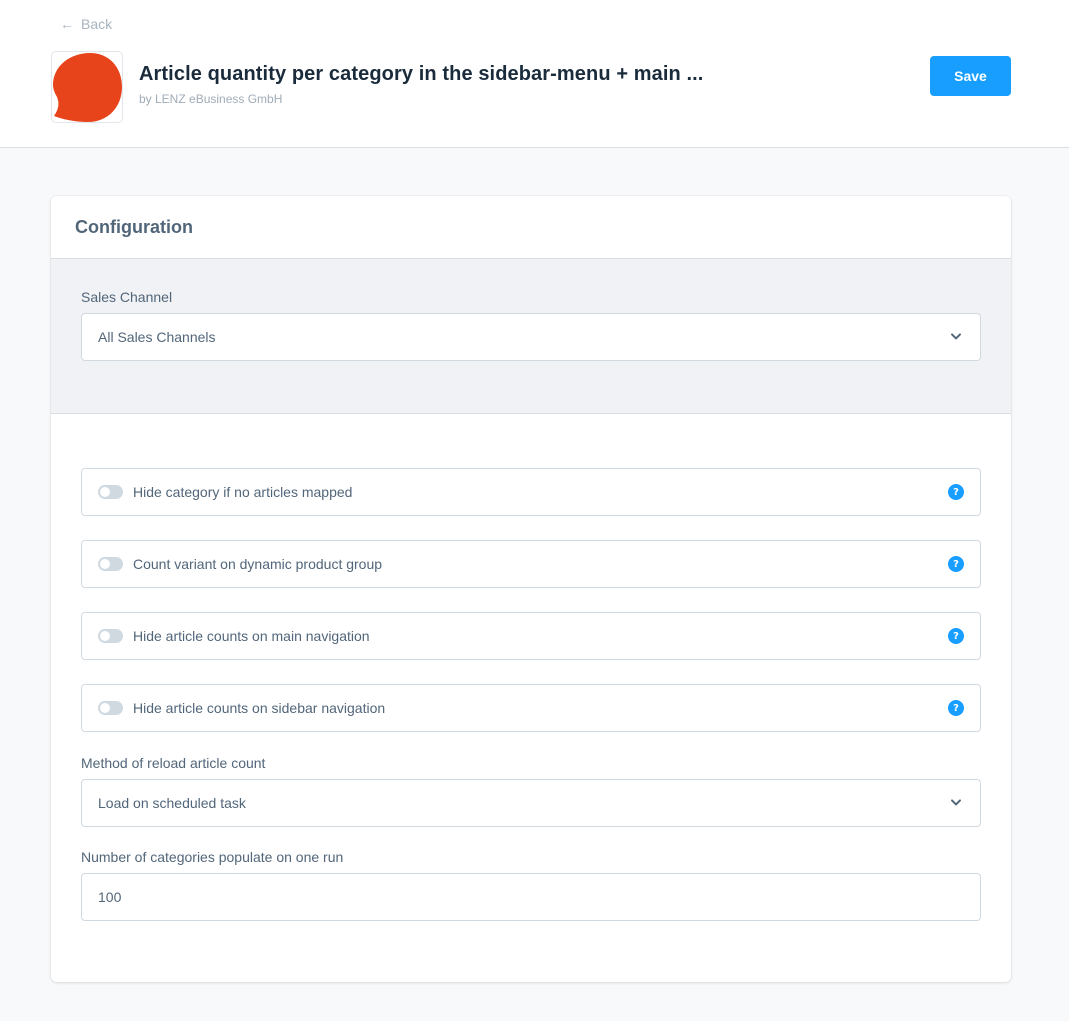 The image size is (1069, 1021). I want to click on toggle-row-hide-category: Hide category if no articles mapped ?, so click(531, 492).